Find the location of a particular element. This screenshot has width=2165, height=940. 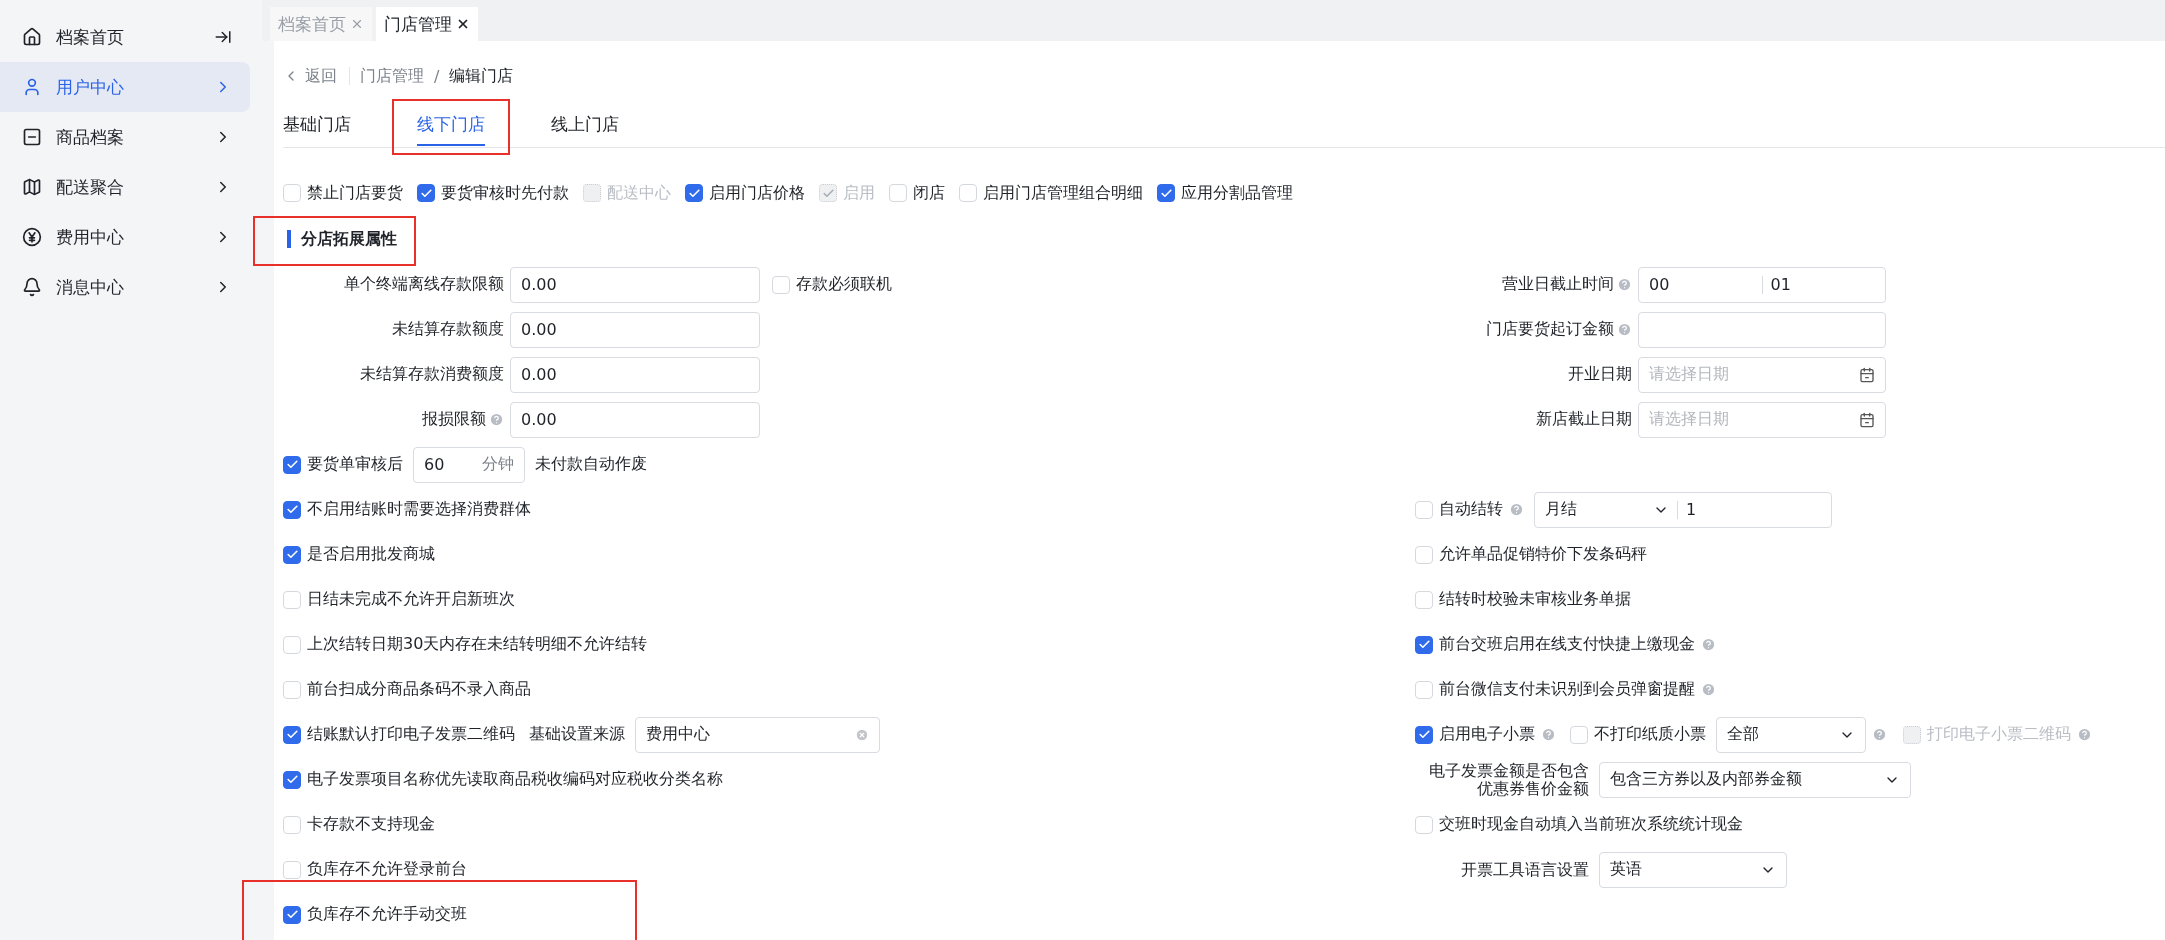

select-field: 英语 is located at coordinates (1693, 869).